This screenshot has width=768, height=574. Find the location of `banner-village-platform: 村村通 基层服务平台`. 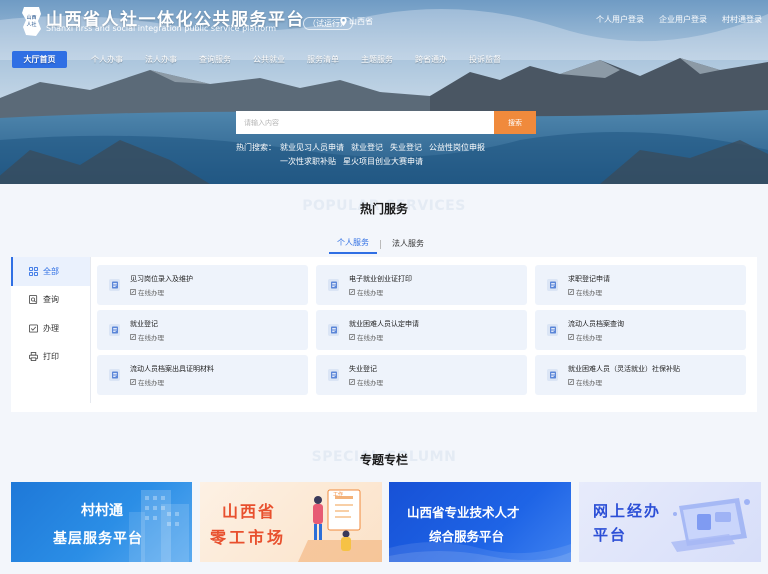

banner-village-platform: 村村通 基层服务平台 is located at coordinates (101, 522).